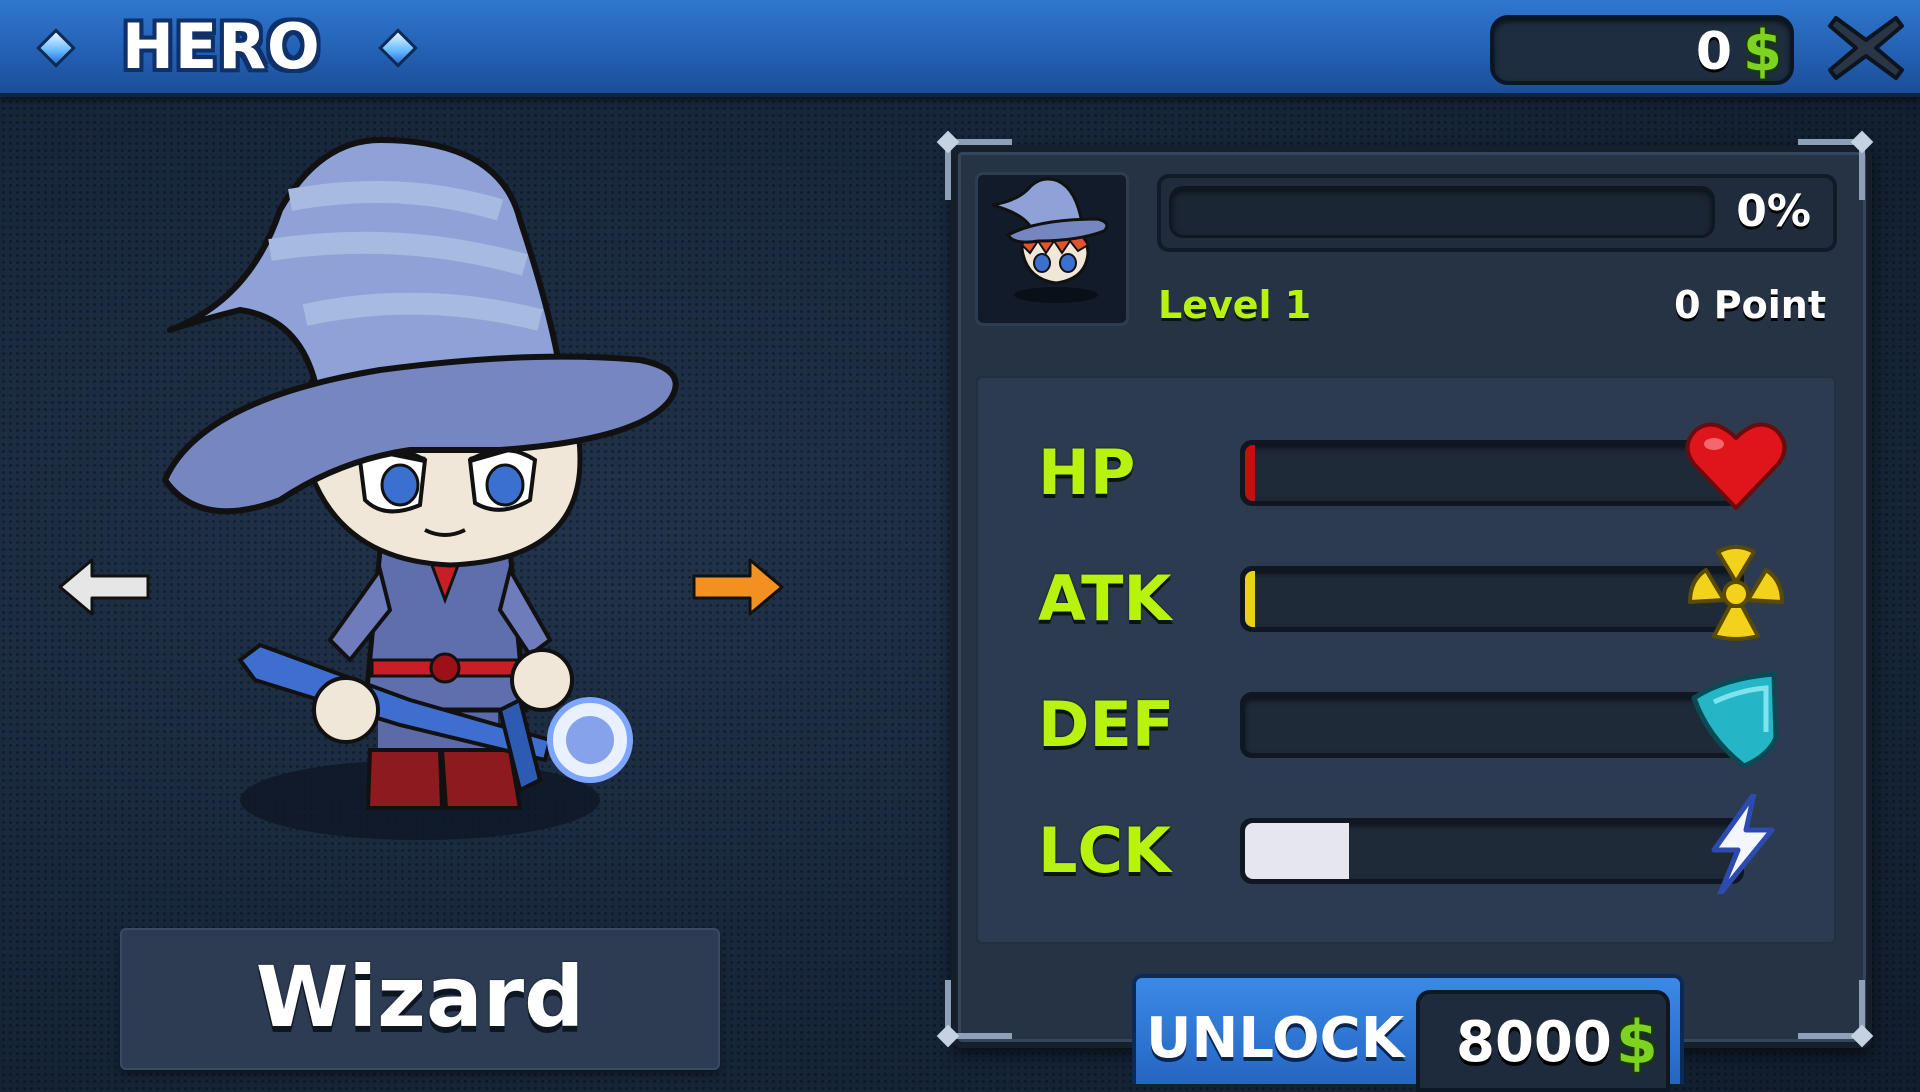 The height and width of the screenshot is (1092, 1920). What do you see at coordinates (398, 48) in the screenshot?
I see `diamond-icon-right` at bounding box center [398, 48].